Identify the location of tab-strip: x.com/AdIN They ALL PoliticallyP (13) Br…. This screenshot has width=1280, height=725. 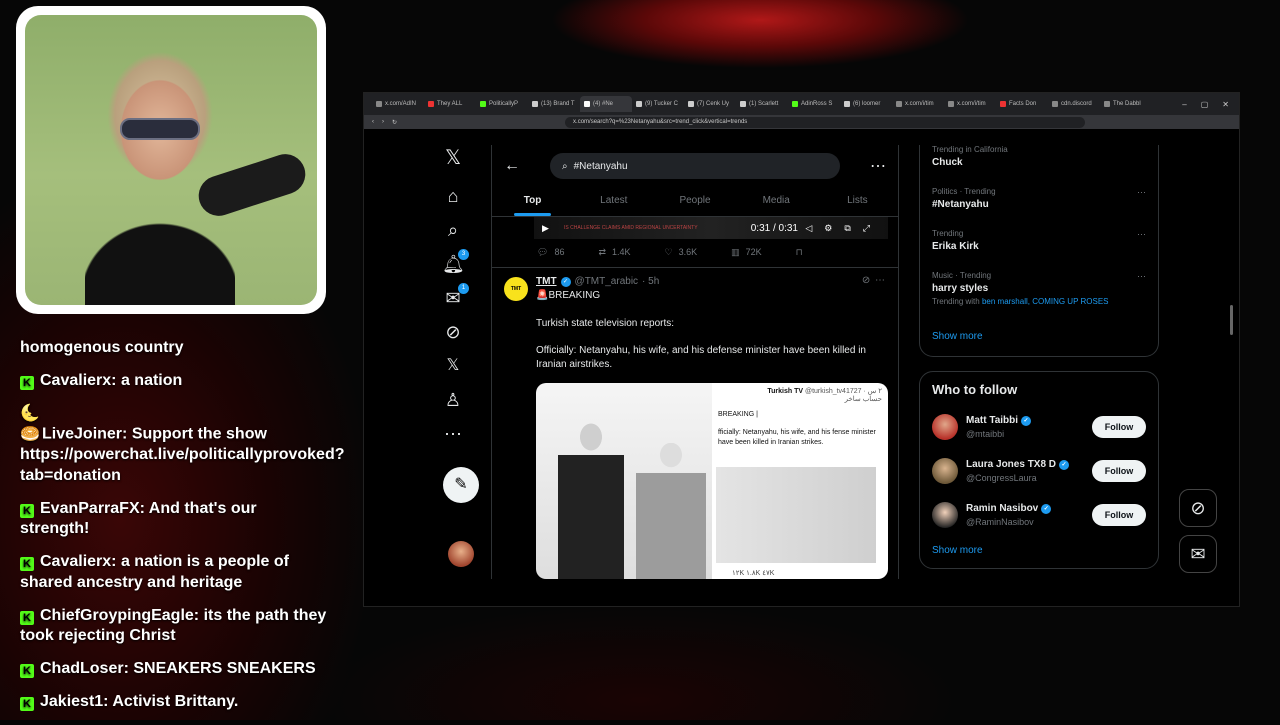
(801, 104).